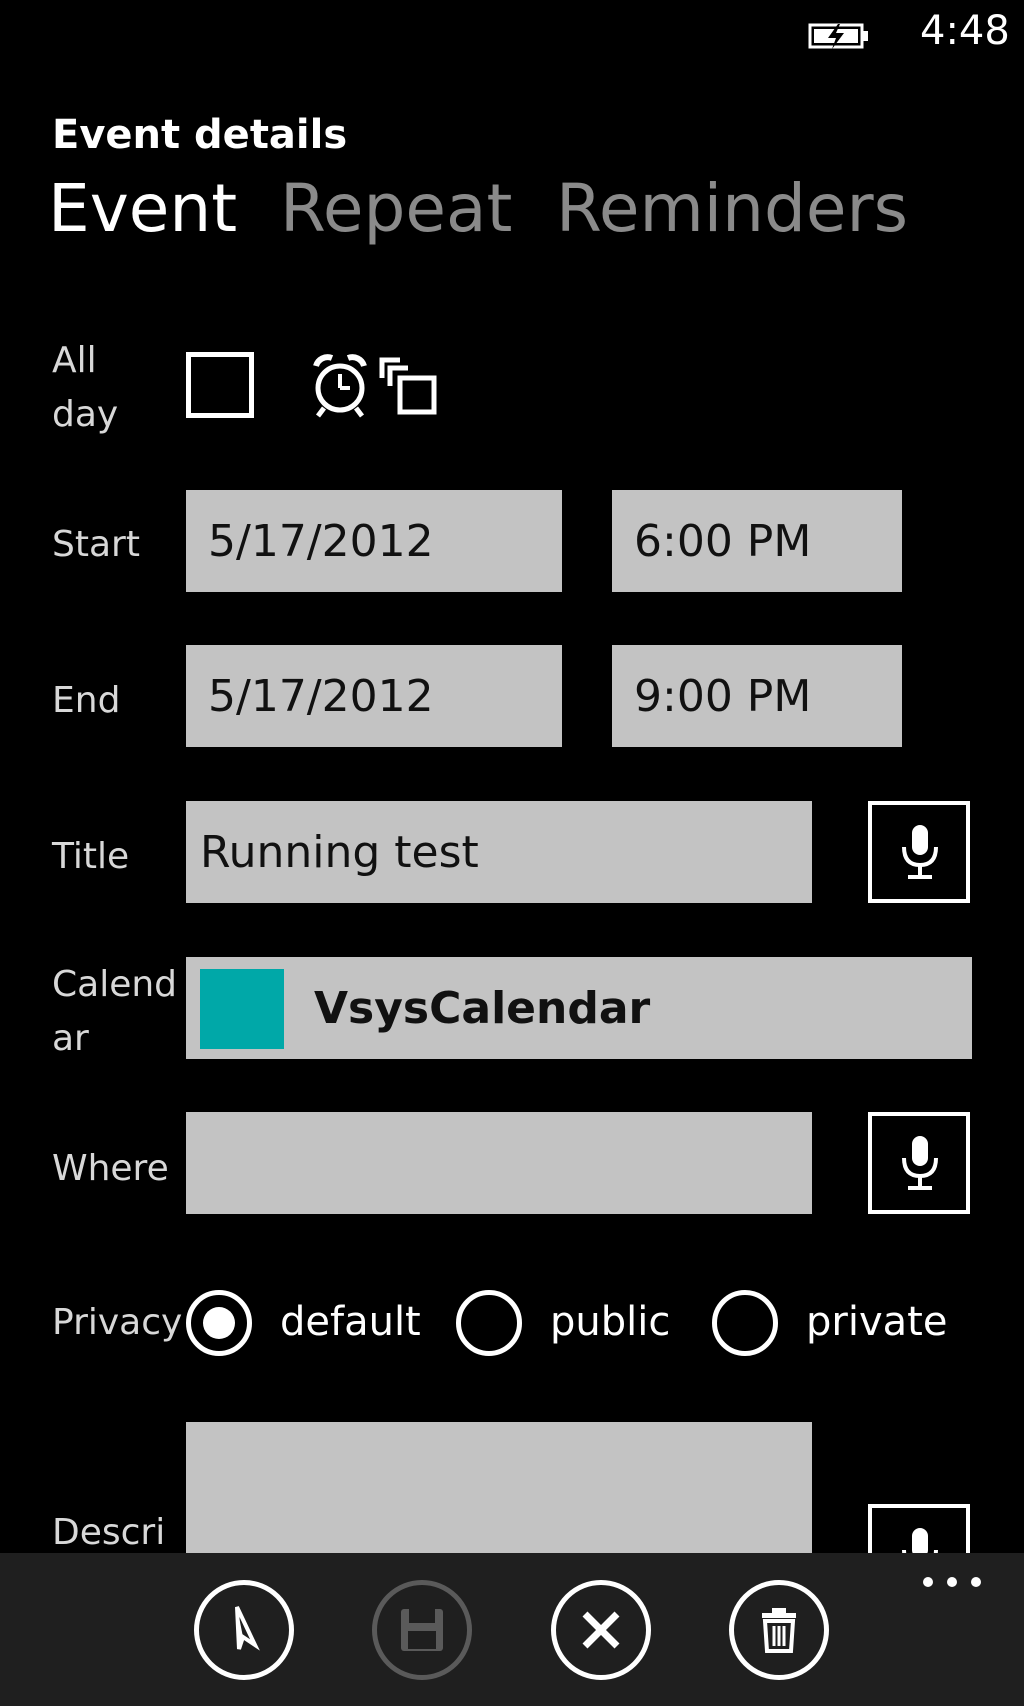 The width and height of the screenshot is (1024, 1706). I want to click on delete-button, so click(779, 1630).